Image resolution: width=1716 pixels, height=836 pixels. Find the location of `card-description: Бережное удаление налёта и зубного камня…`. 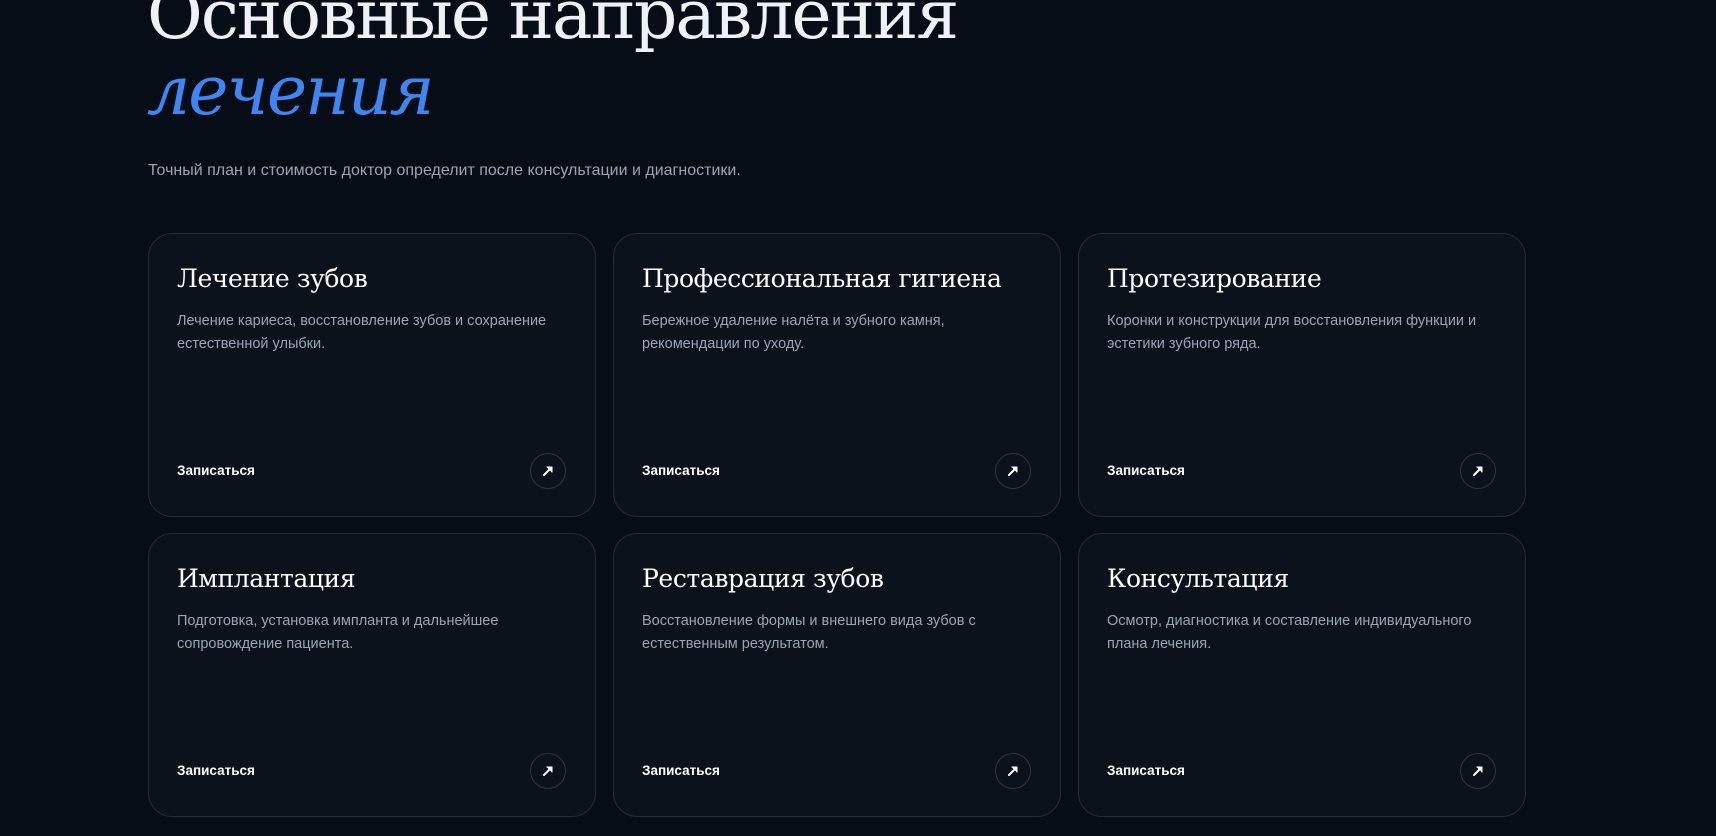

card-description: Бережное удаление налёта и зубного камня… is located at coordinates (793, 332).